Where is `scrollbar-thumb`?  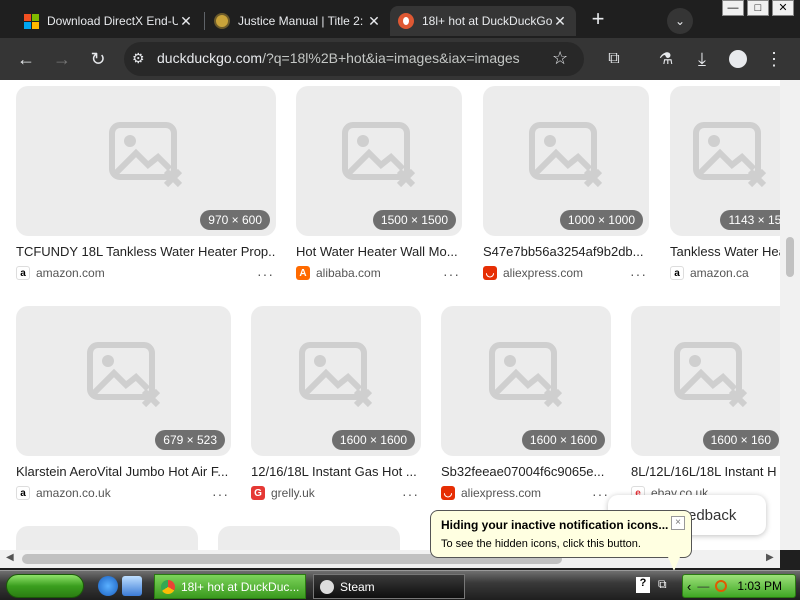 scrollbar-thumb is located at coordinates (790, 257).